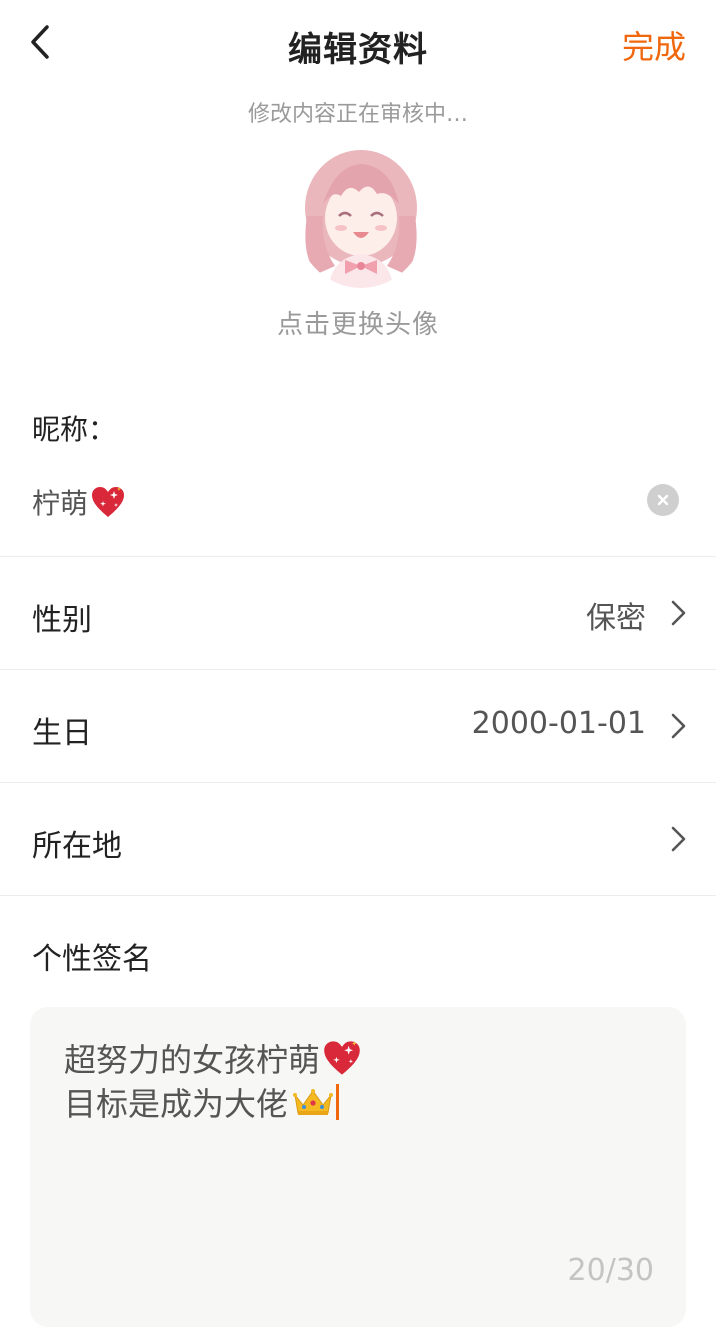 The image size is (716, 1327). What do you see at coordinates (654, 45) in the screenshot?
I see `done-button: 完成` at bounding box center [654, 45].